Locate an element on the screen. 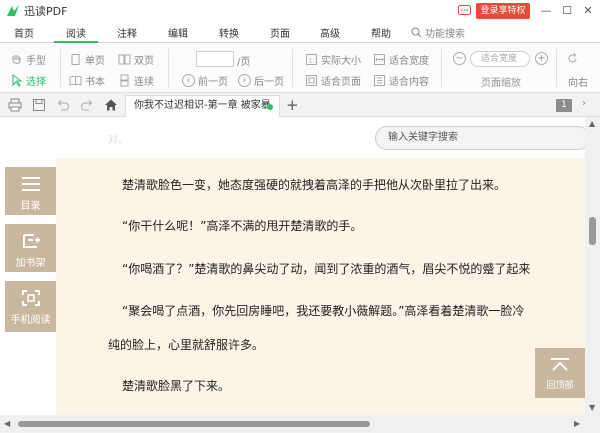 The height and width of the screenshot is (433, 600). select-tool-button: 选择 is located at coordinates (28, 80).